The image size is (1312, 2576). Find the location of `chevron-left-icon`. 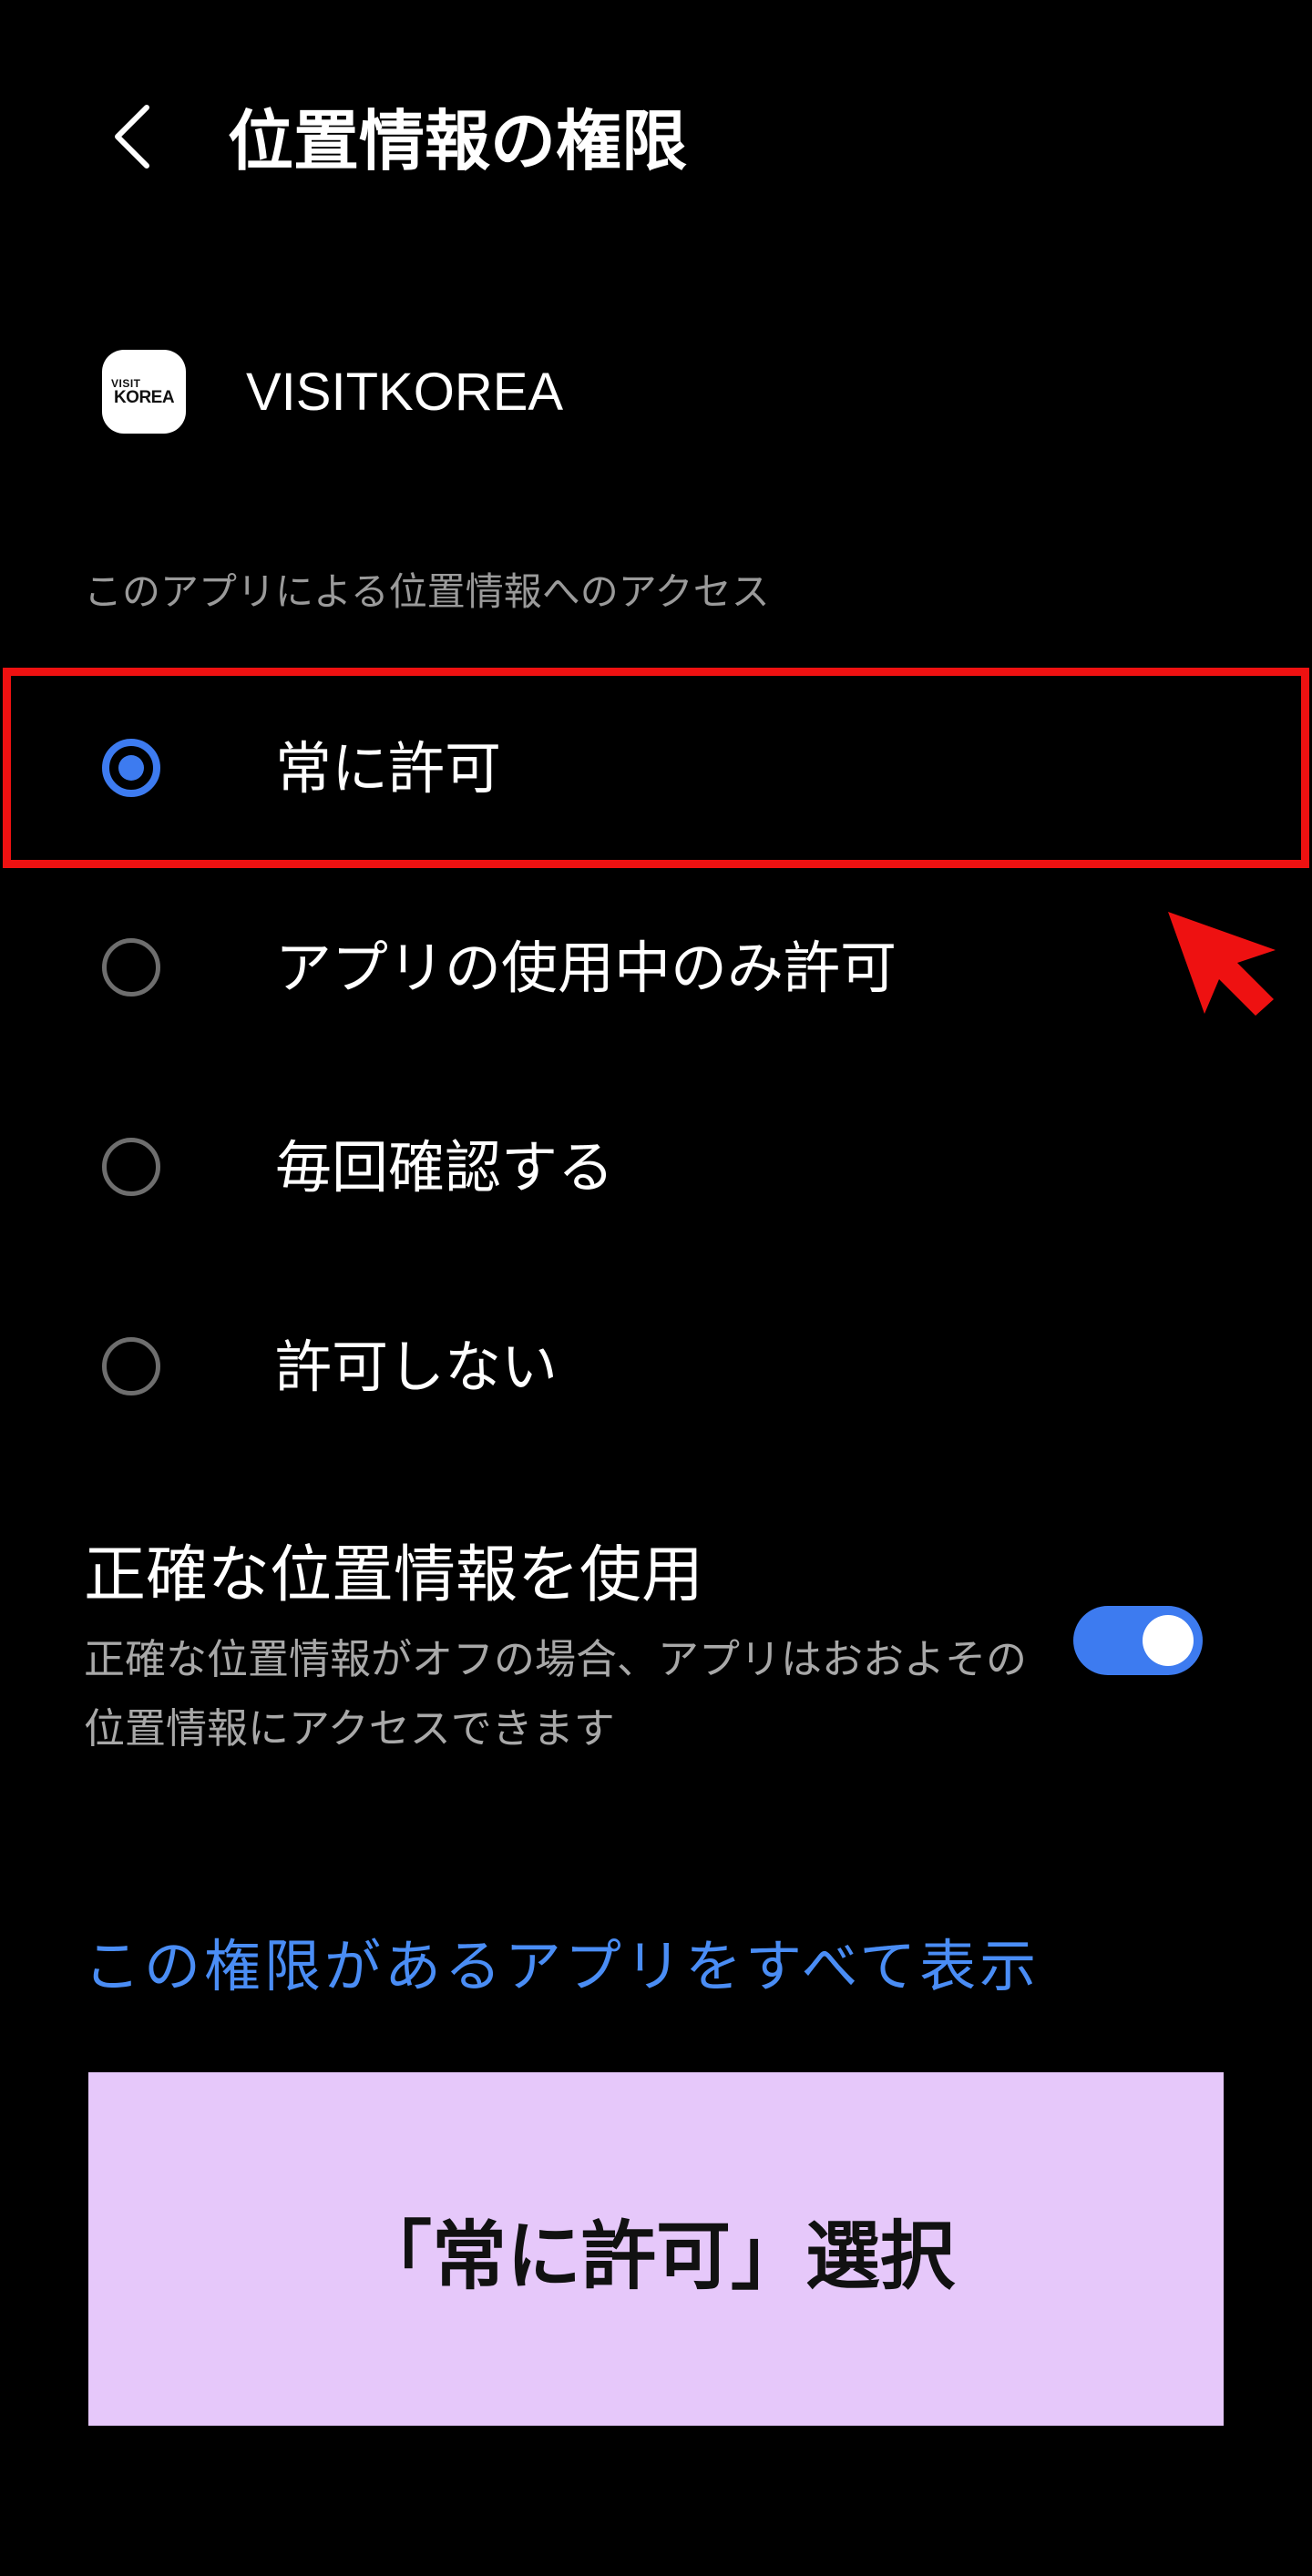

chevron-left-icon is located at coordinates (132, 137).